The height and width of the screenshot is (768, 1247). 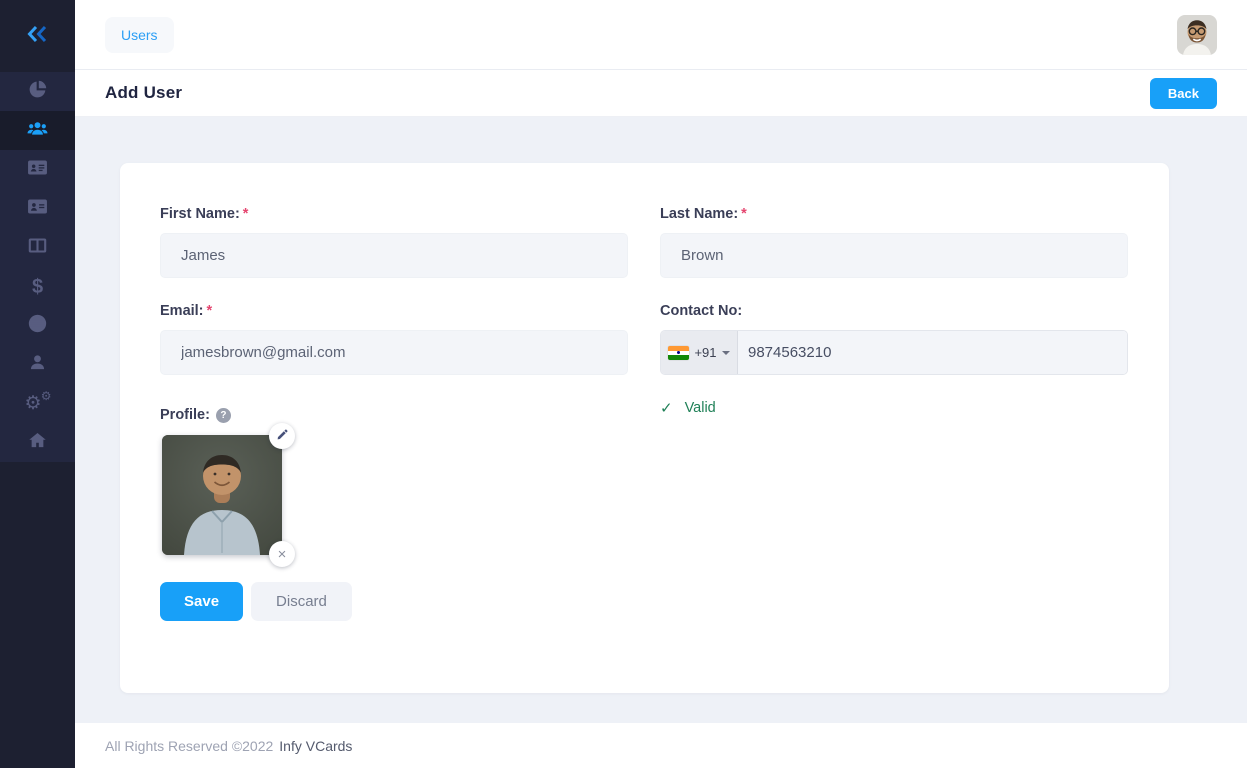 I want to click on user-icon, so click(x=37, y=365).